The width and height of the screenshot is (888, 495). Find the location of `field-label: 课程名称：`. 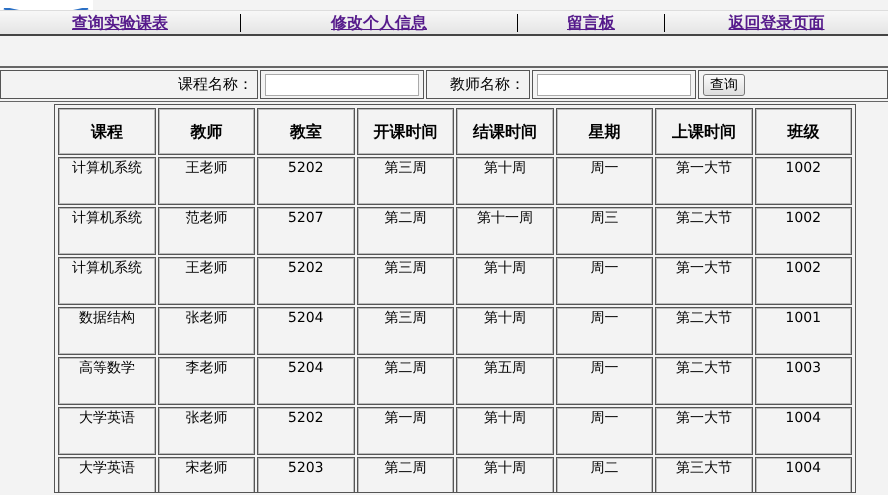

field-label: 课程名称： is located at coordinates (215, 85).